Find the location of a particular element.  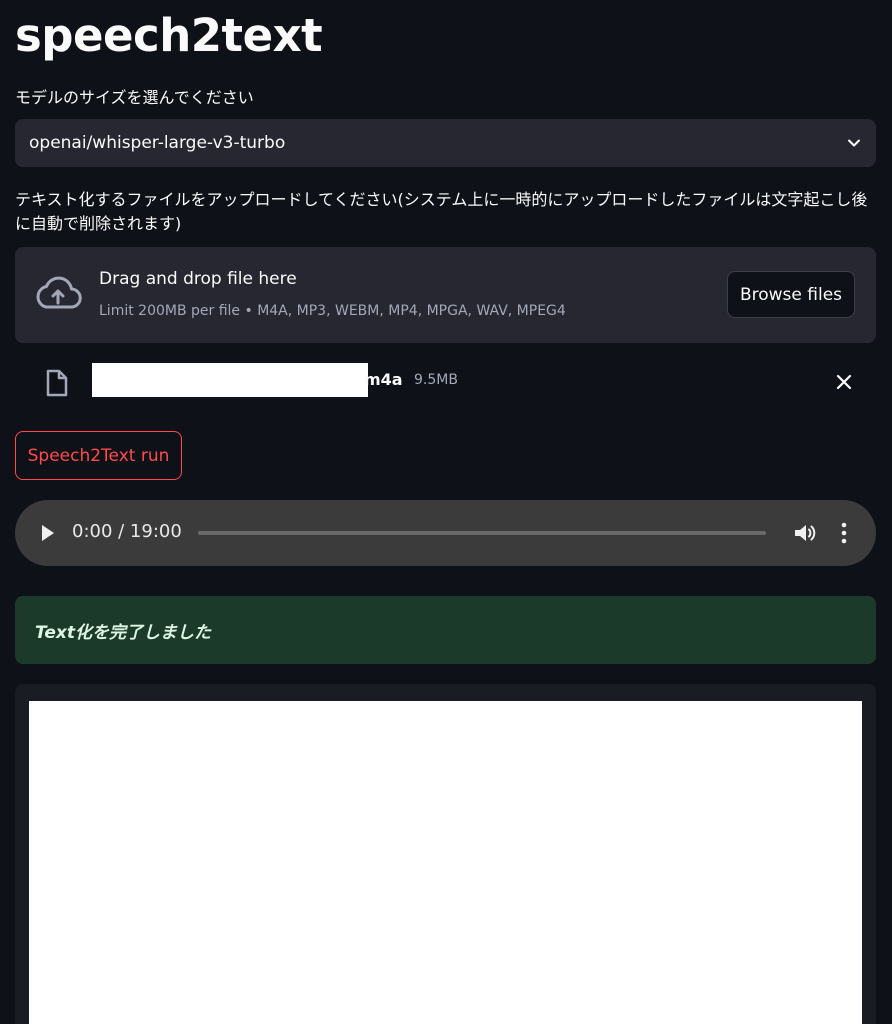

audio-time-display: 0:00 / 19:00 is located at coordinates (127, 531).